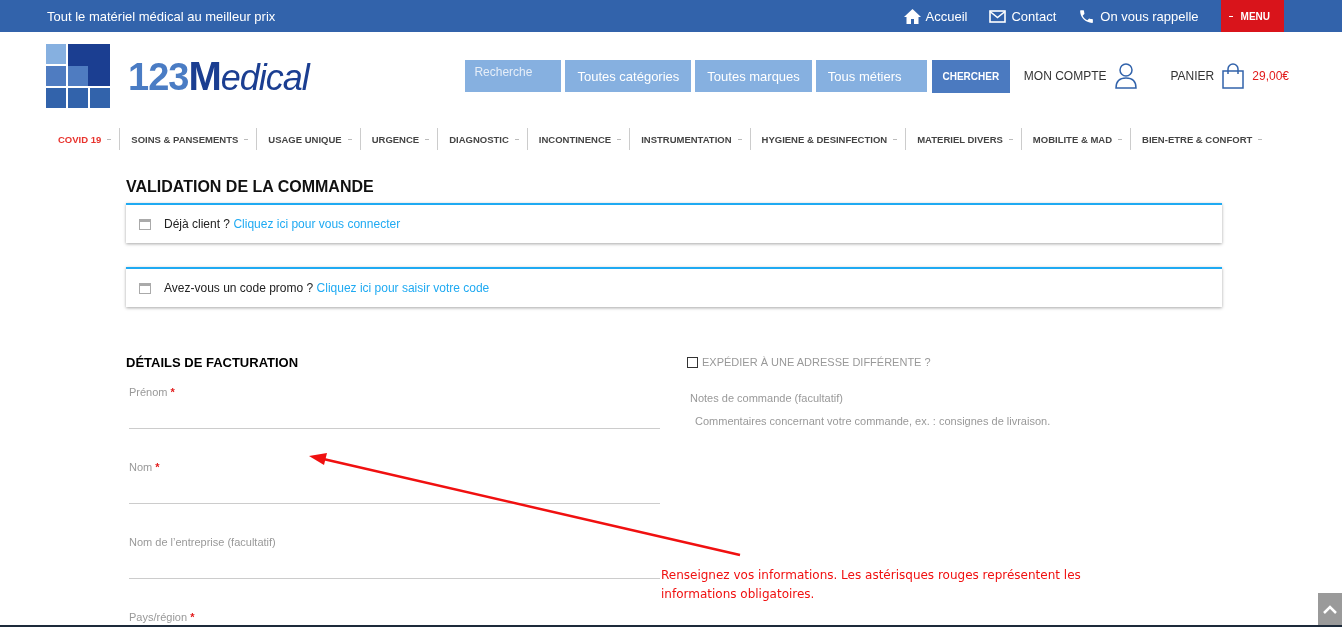 The height and width of the screenshot is (627, 1342). Describe the element at coordinates (282, 224) in the screenshot. I see `notice-text: Déjà client ? Cliquez ici pour vous connecter` at that location.